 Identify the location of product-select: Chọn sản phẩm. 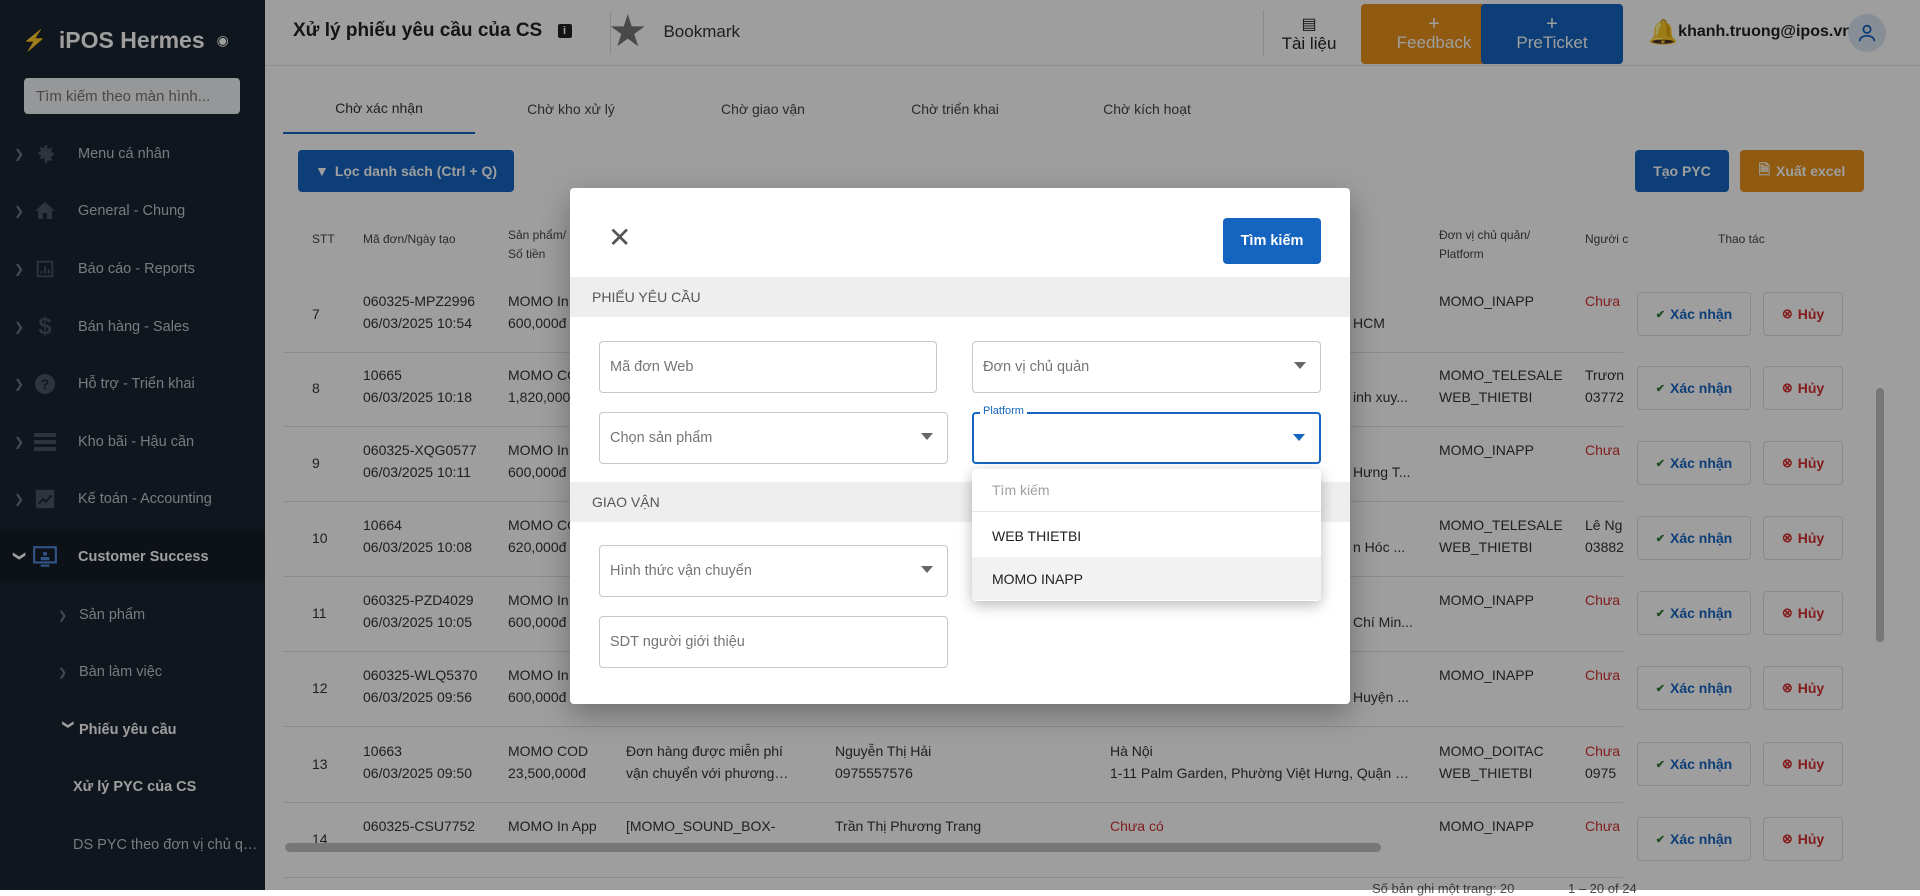
(773, 438).